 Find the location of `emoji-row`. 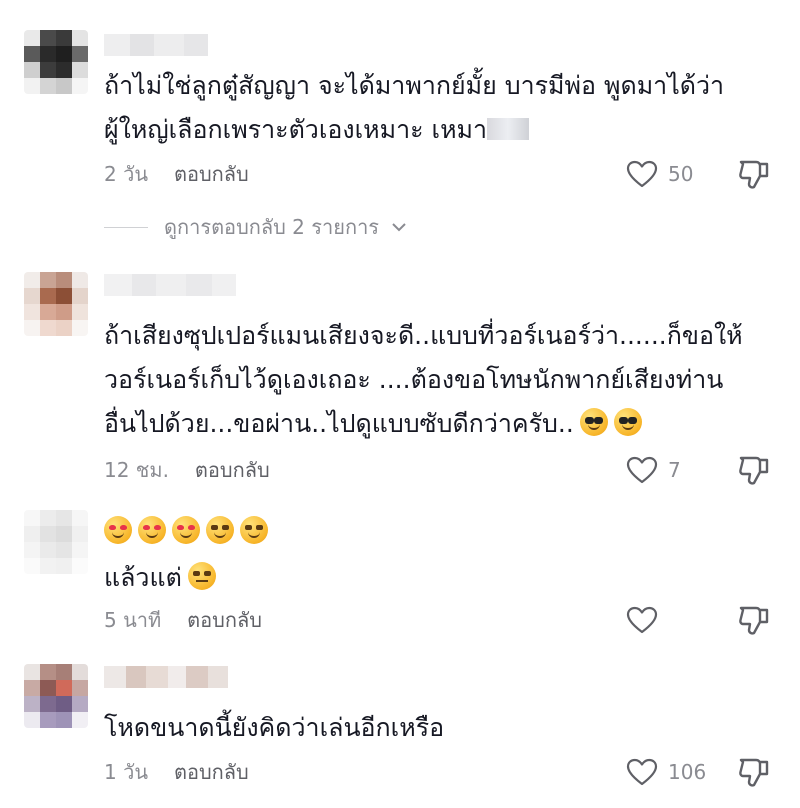

emoji-row is located at coordinates (186, 530).